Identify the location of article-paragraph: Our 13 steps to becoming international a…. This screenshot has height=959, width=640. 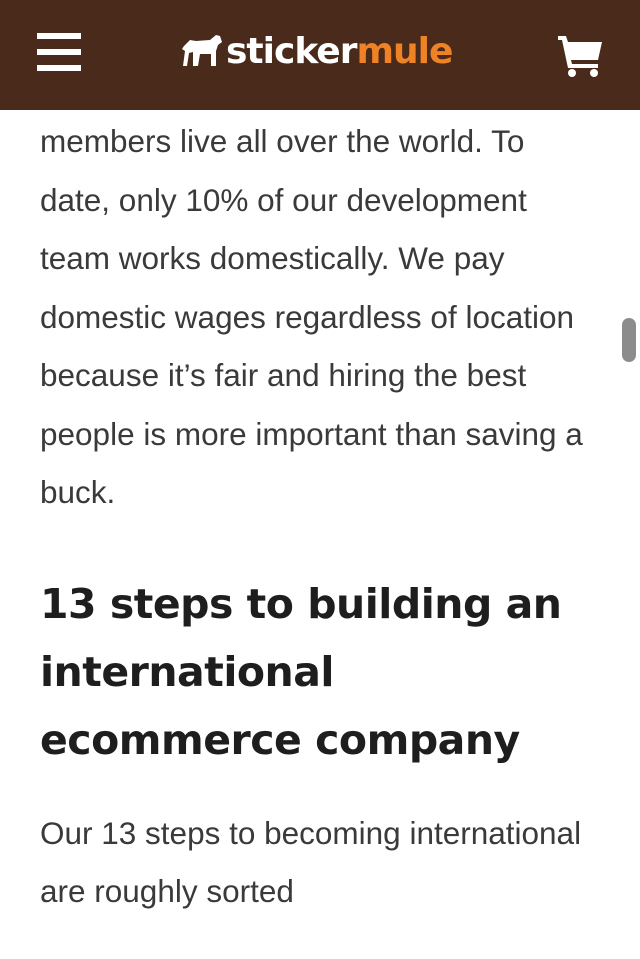
(311, 862).